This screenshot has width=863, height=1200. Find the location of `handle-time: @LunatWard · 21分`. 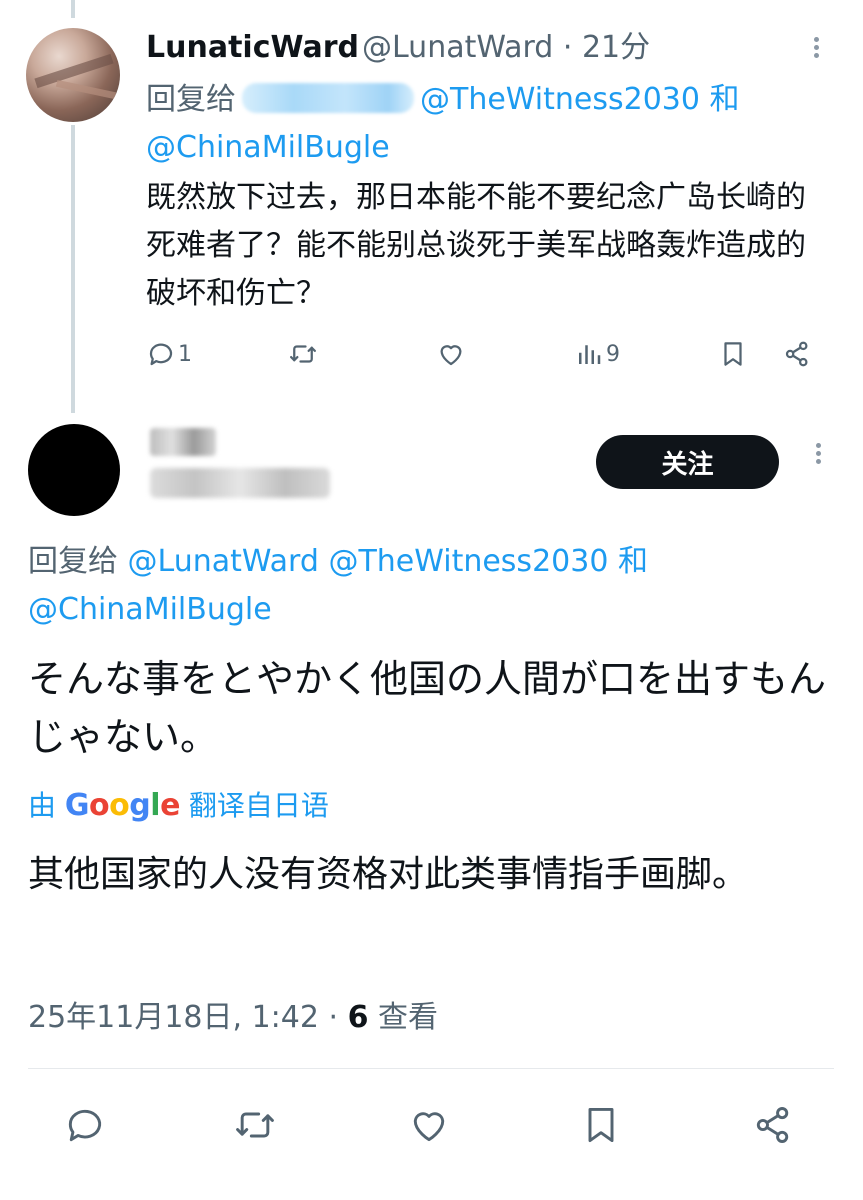

handle-time: @LunatWard · 21分 is located at coordinates (506, 48).